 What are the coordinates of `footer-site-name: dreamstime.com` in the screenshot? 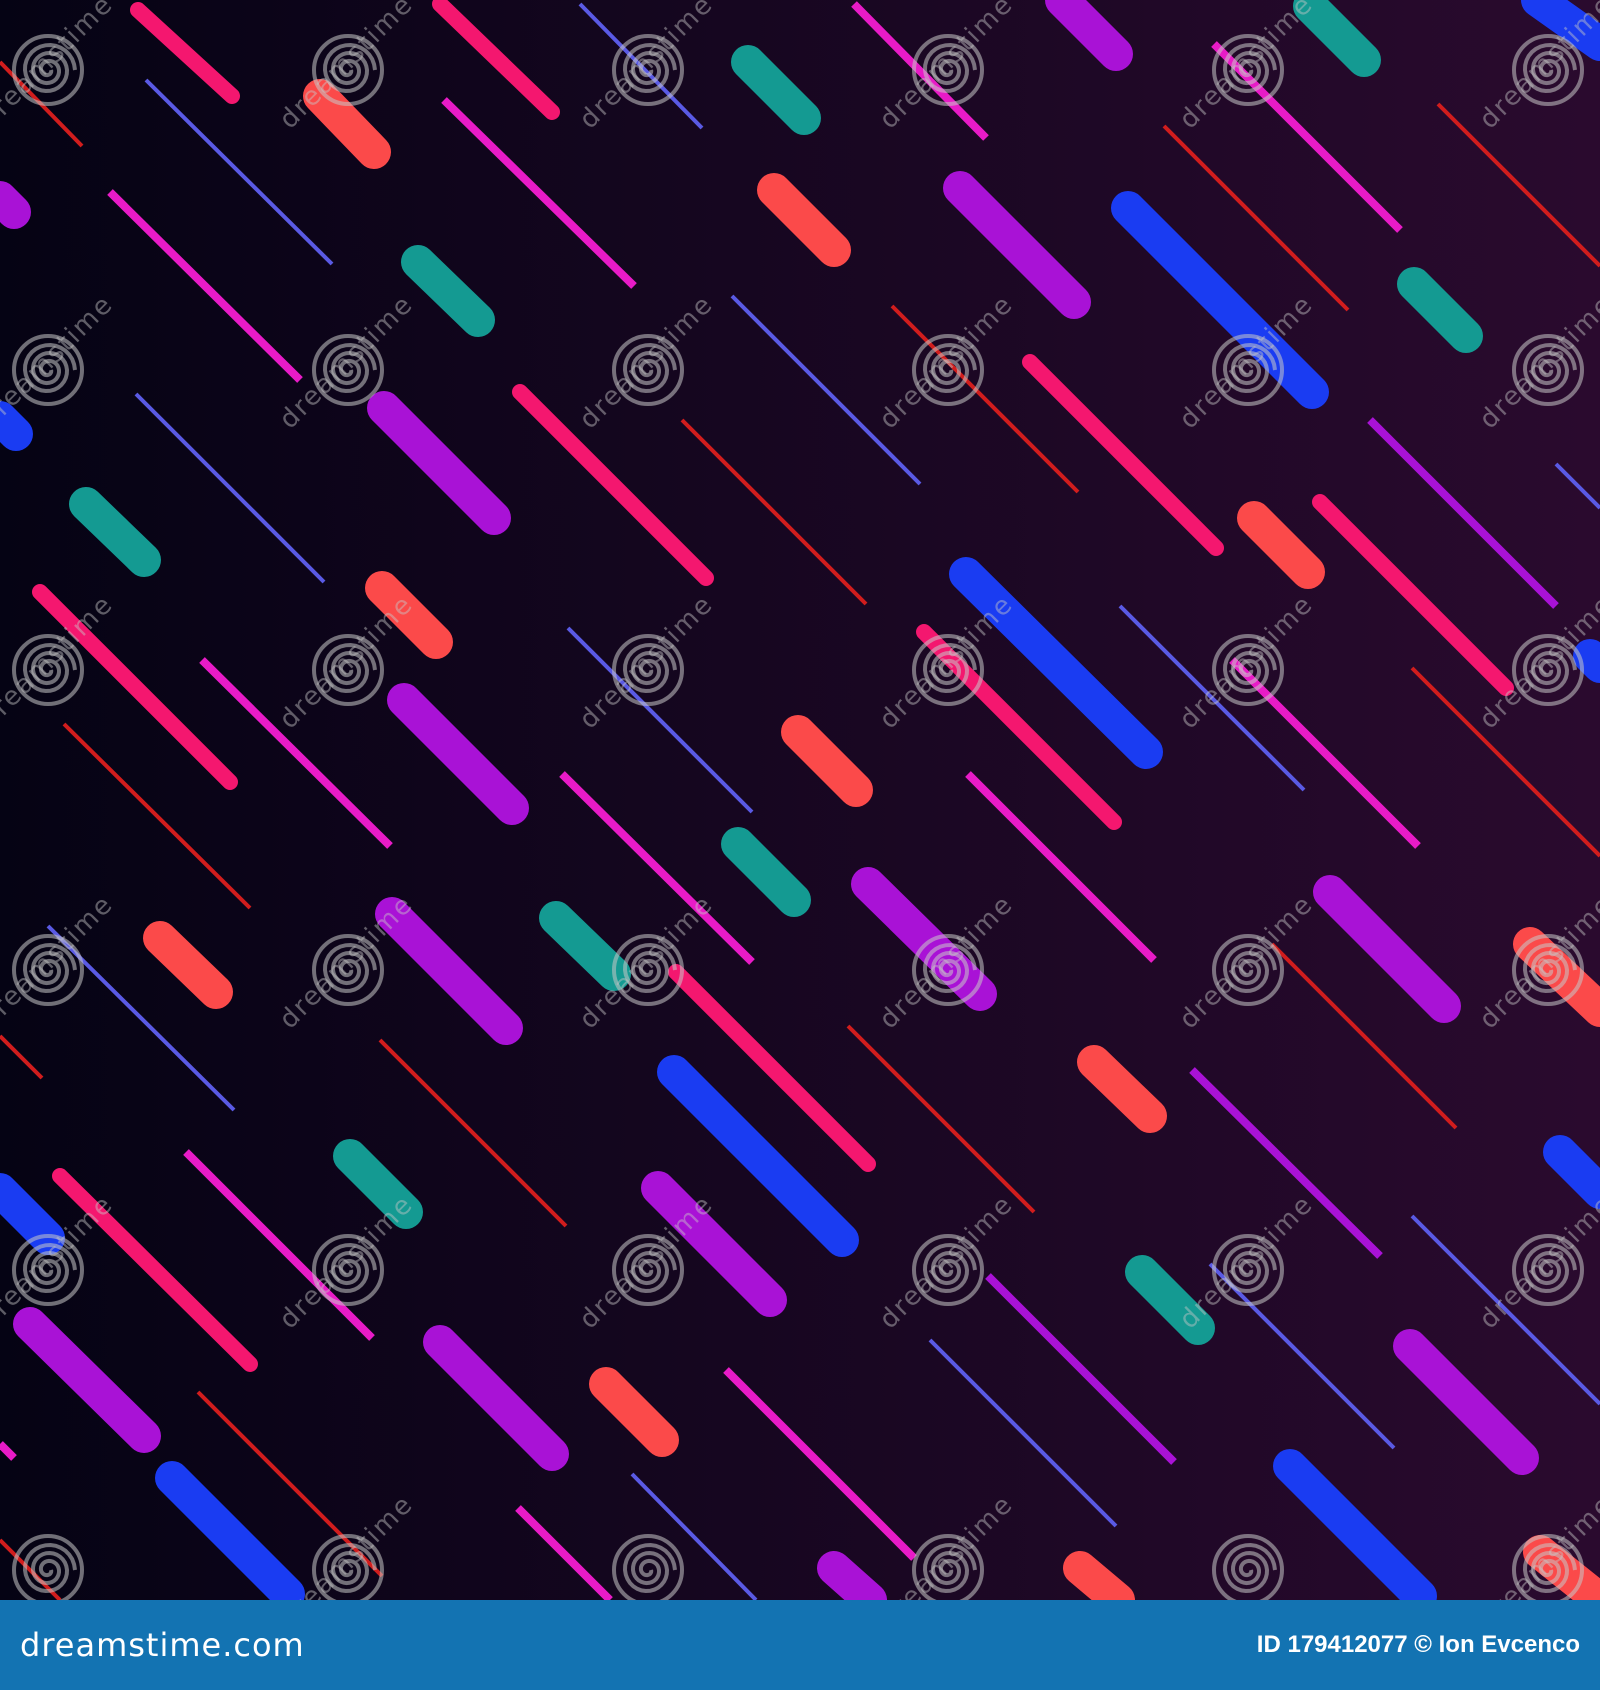 It's located at (162, 1645).